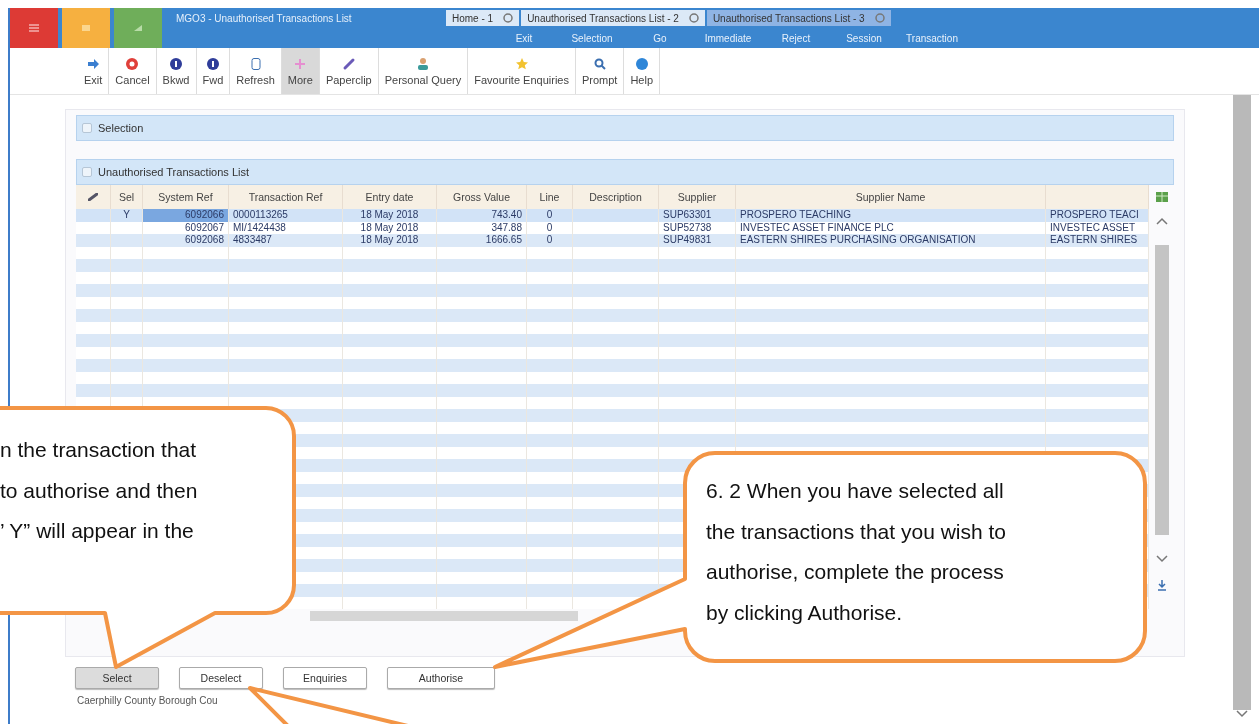  I want to click on section-header: Unauthorised Transactions List, so click(625, 172).